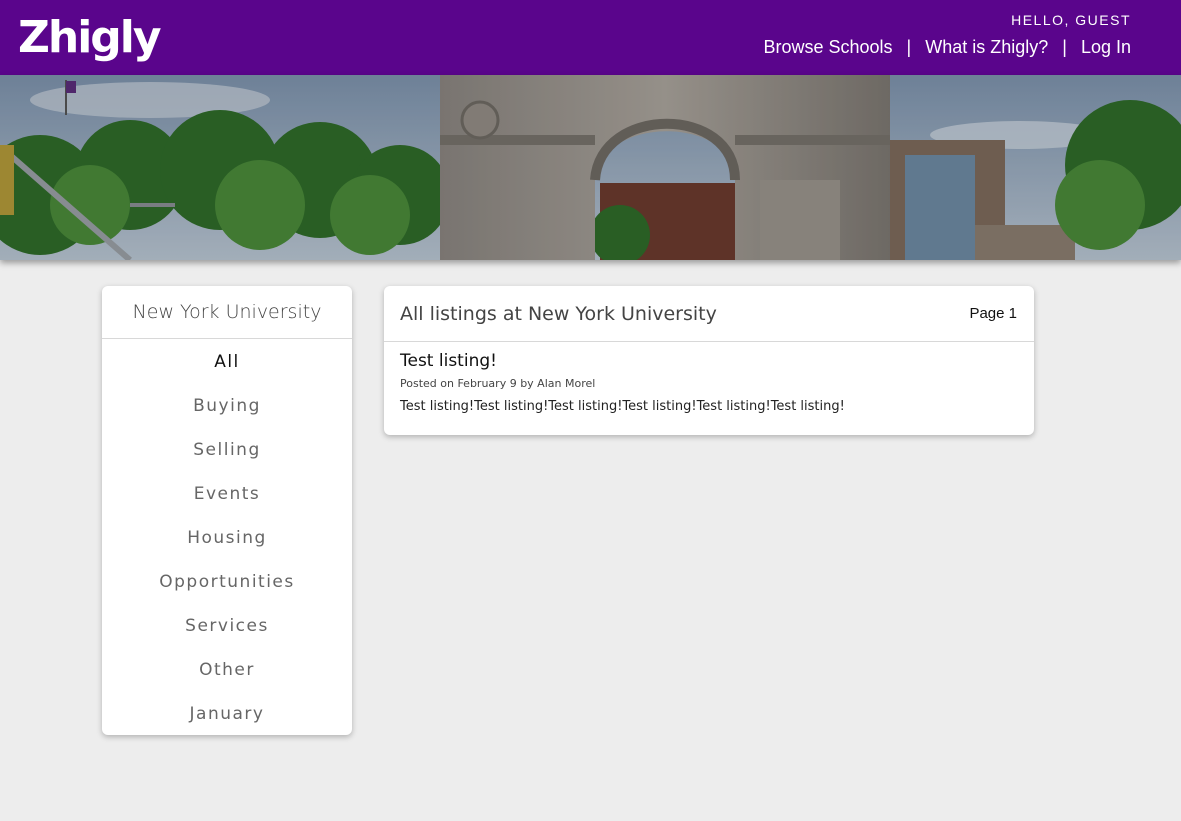 The height and width of the screenshot is (821, 1181). Describe the element at coordinates (227, 626) in the screenshot. I see `category-services: Services` at that location.